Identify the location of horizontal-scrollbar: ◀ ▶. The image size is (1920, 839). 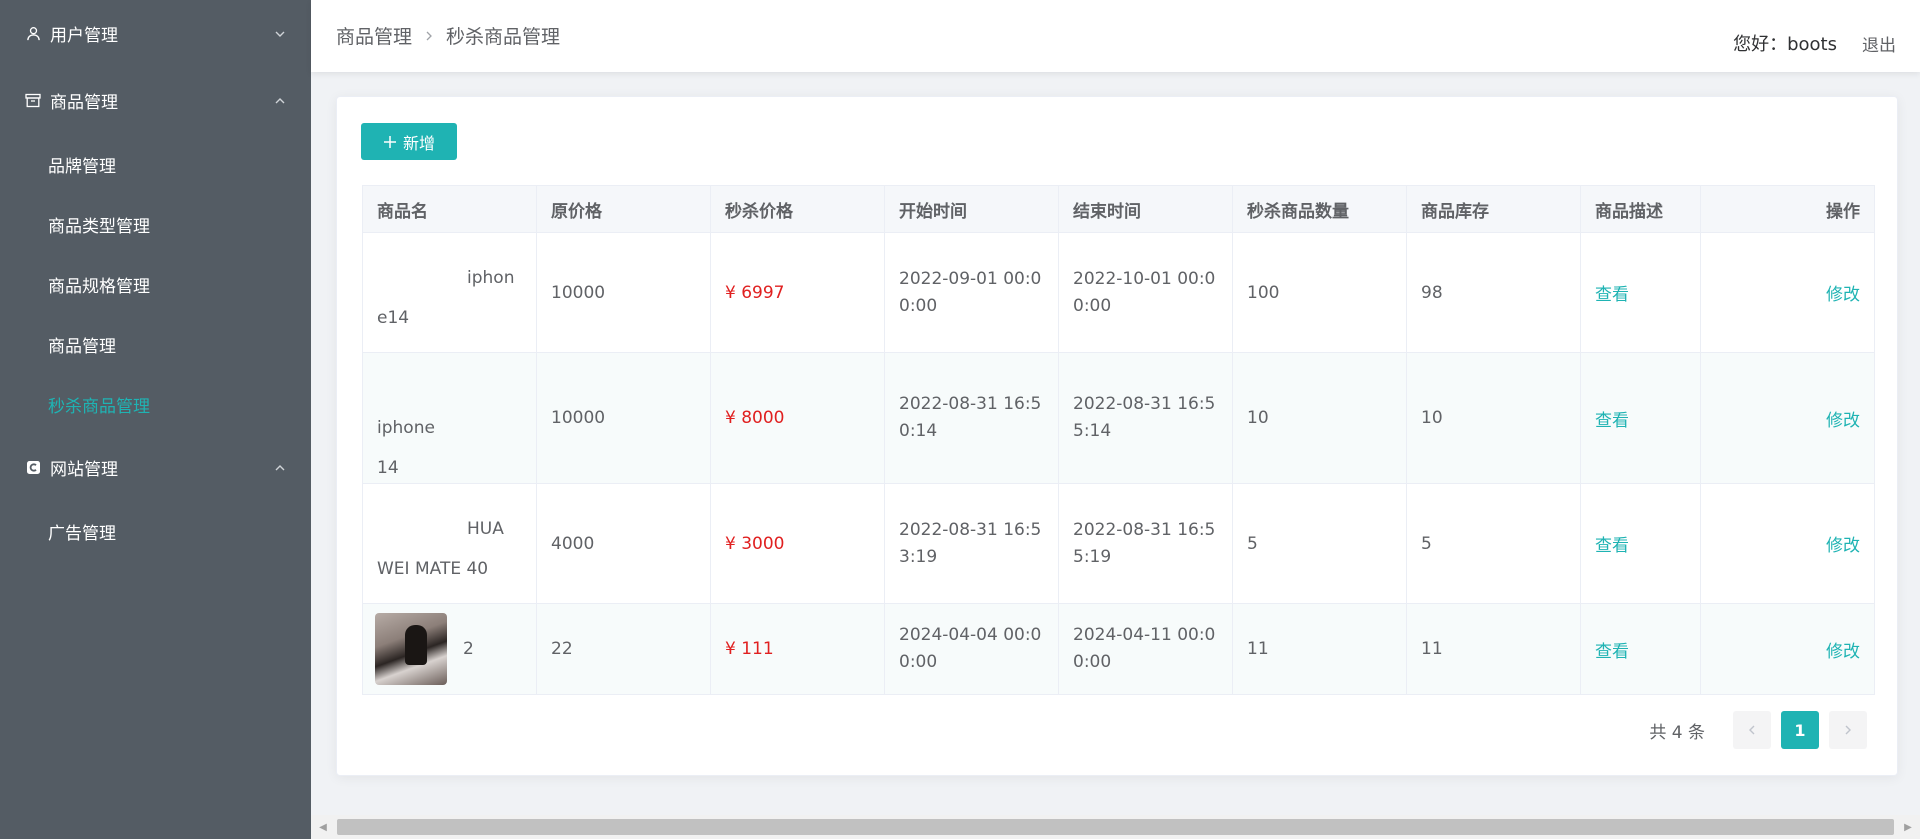
(1115, 827).